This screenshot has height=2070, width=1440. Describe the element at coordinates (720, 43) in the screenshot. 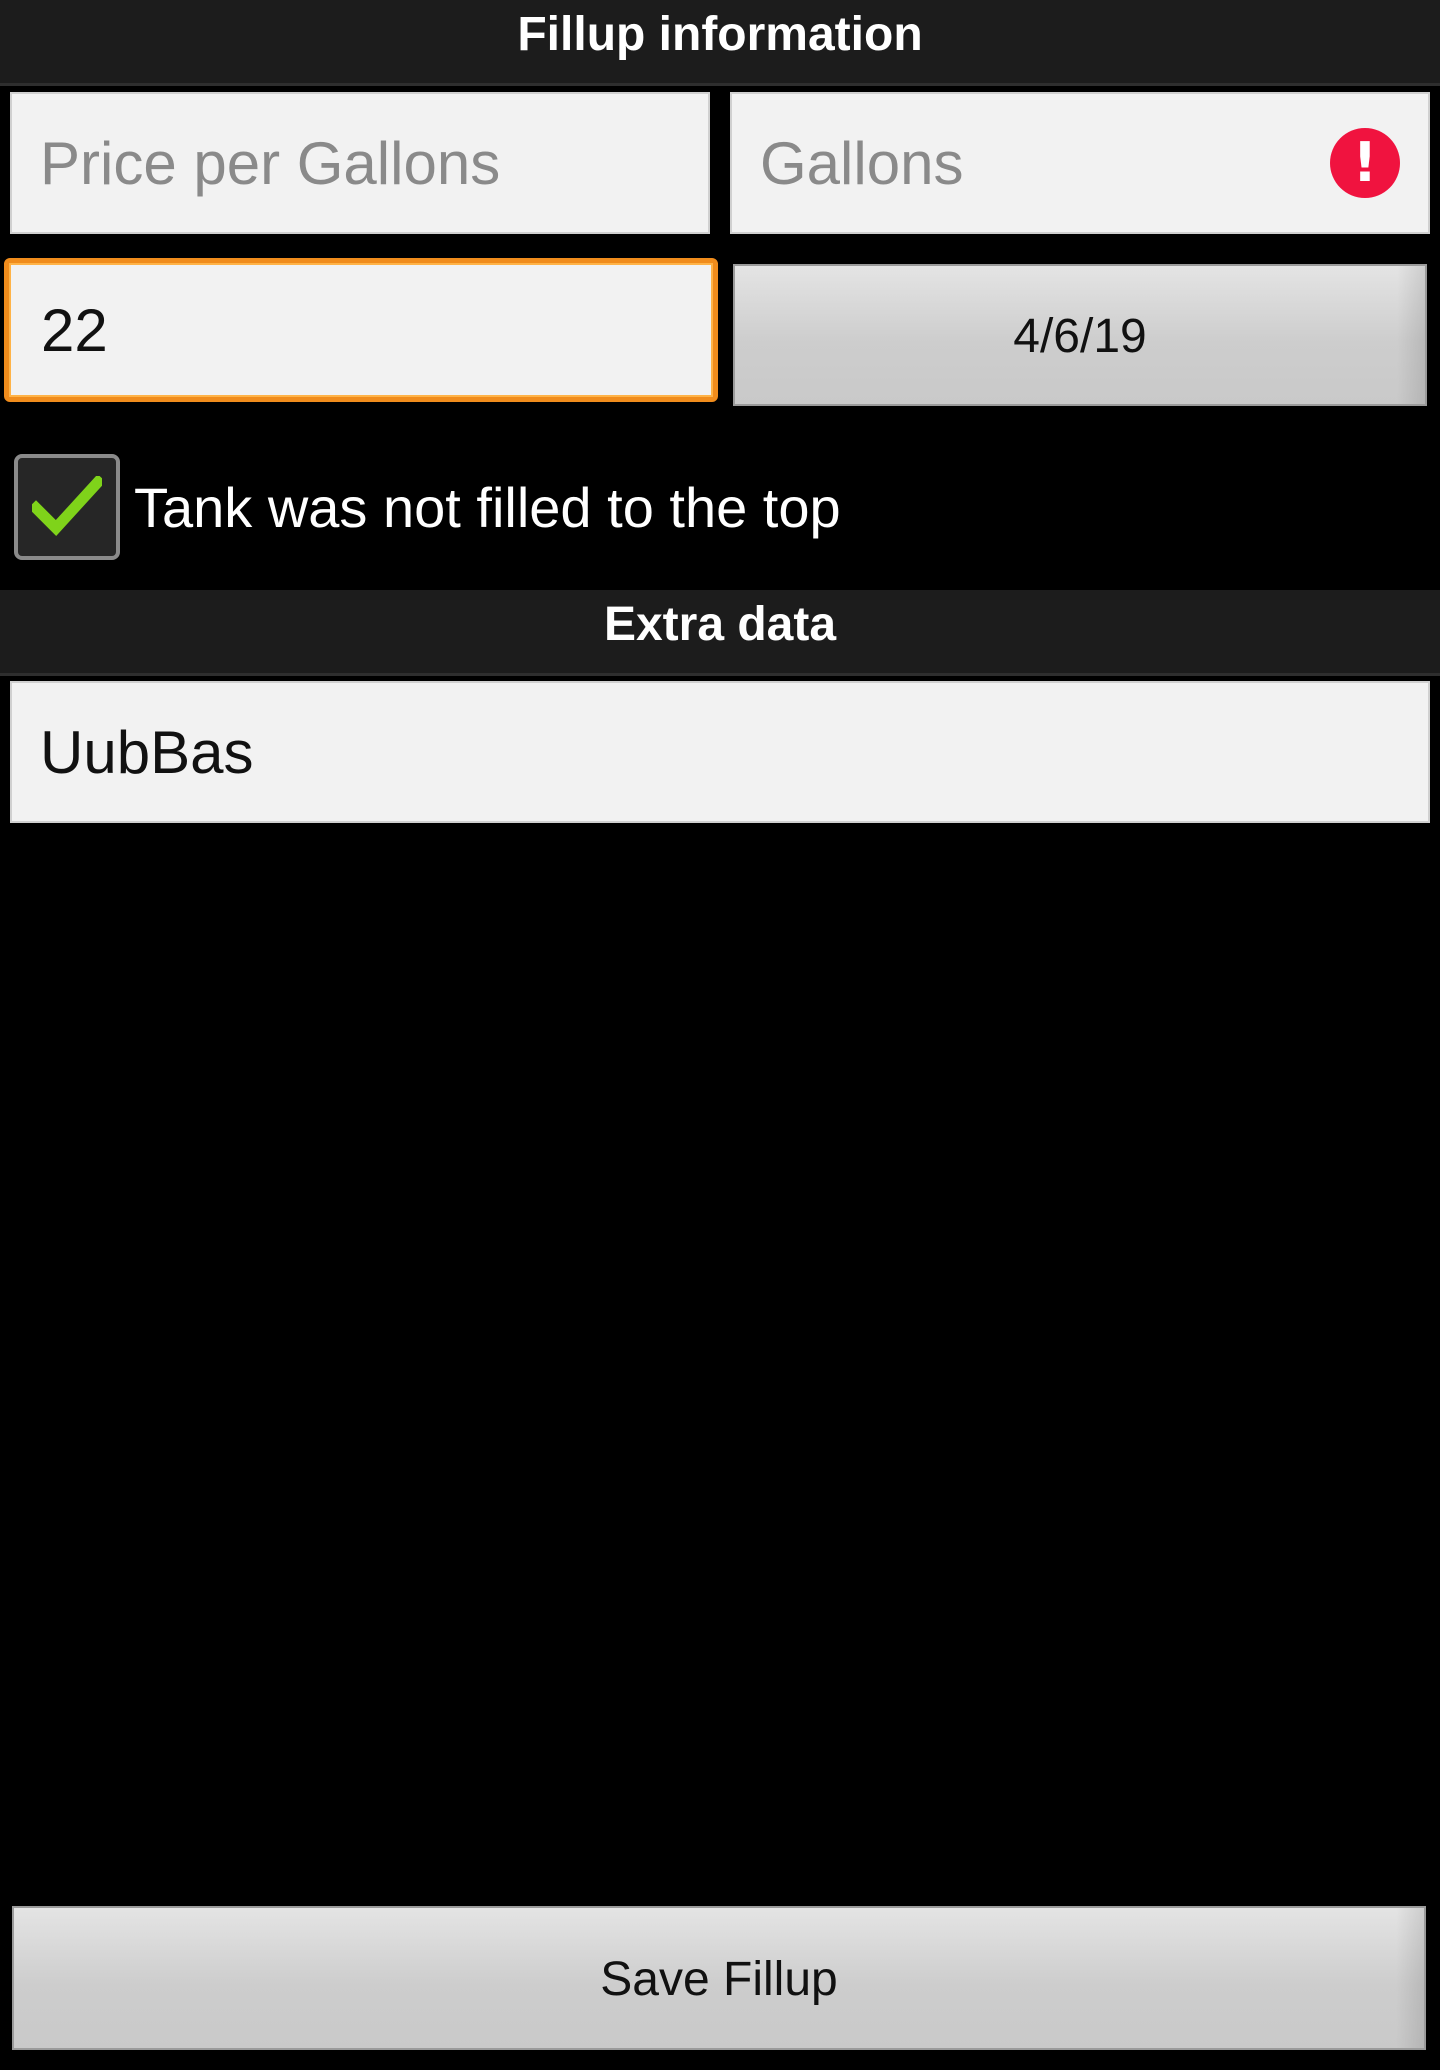

I see `fillup-information-header: Fillup information` at that location.